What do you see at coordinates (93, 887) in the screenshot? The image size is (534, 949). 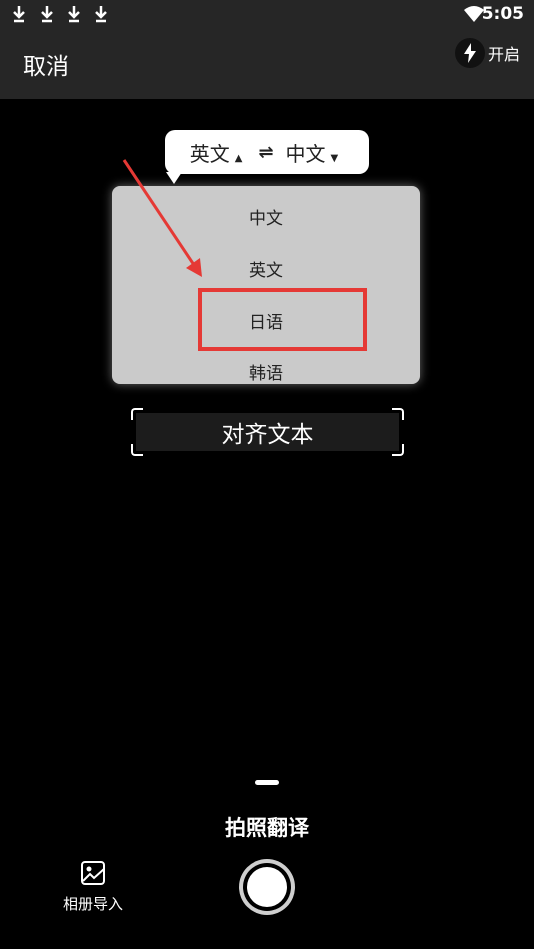 I see `album-import-button: 相册导入` at bounding box center [93, 887].